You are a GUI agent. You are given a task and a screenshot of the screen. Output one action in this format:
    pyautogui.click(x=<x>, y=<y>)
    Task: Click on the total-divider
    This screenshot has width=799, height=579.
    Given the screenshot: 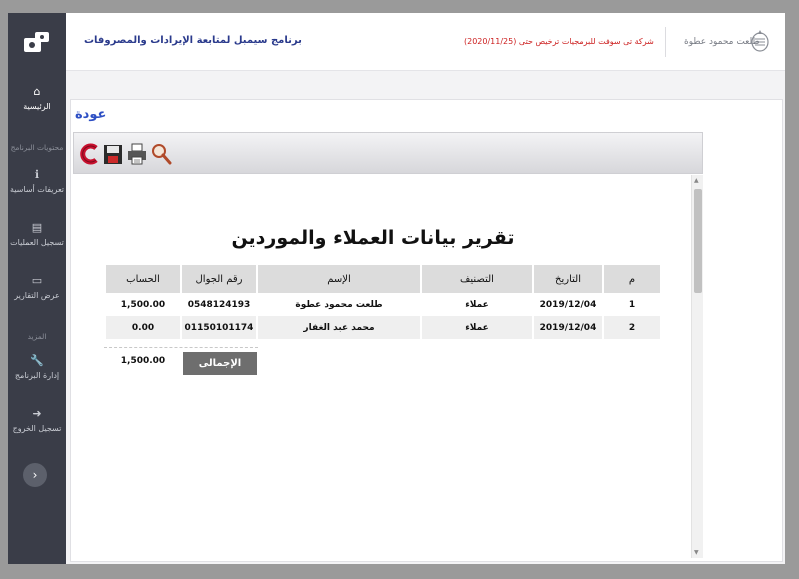 What is the action you would take?
    pyautogui.click(x=181, y=347)
    